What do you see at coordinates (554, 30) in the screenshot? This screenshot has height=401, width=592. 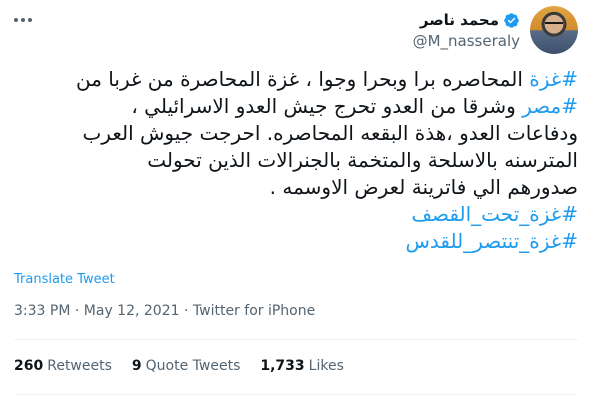 I see `avatar` at bounding box center [554, 30].